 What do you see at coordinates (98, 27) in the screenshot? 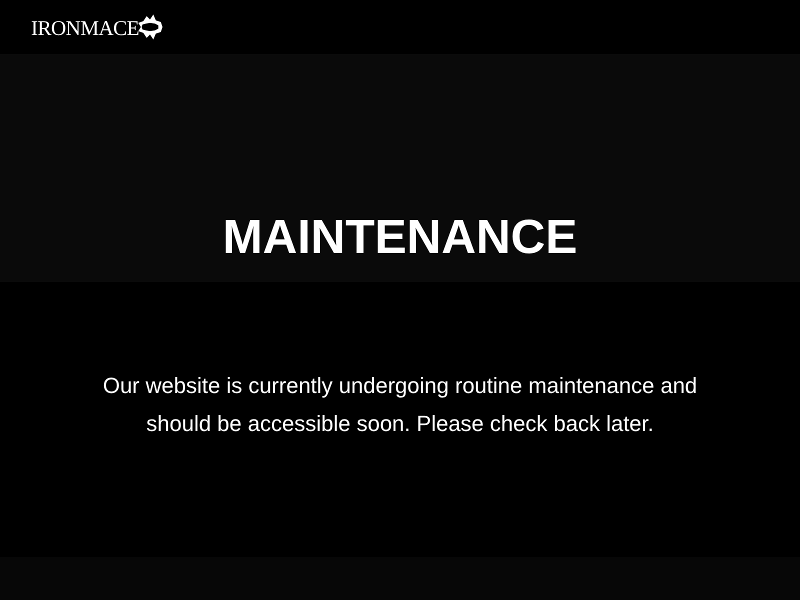
I see `logo: IRONMACE` at bounding box center [98, 27].